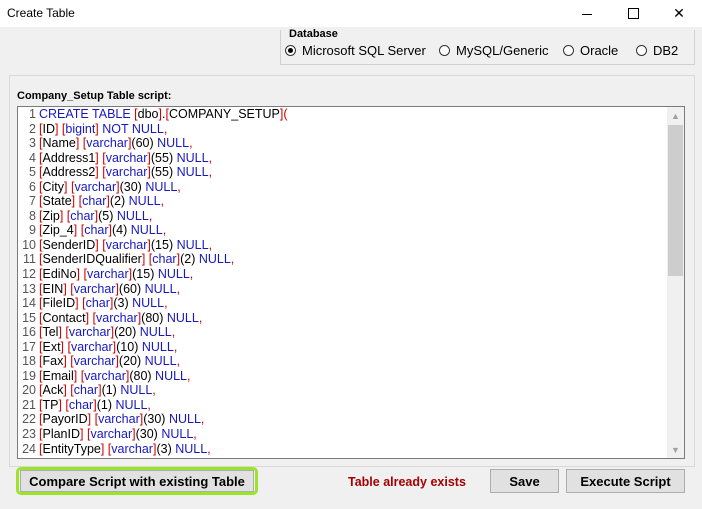 The width and height of the screenshot is (702, 509). I want to click on radio-db2-dot, so click(641, 50).